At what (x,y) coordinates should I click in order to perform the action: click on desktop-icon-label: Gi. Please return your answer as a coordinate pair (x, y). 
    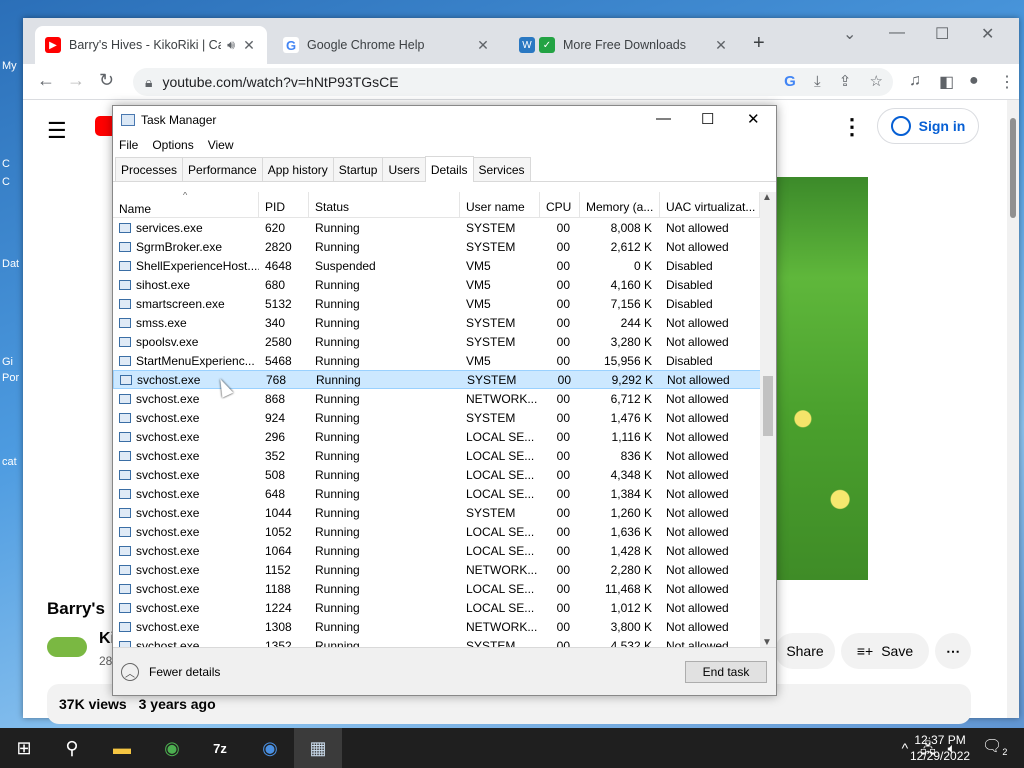
    Looking at the image, I should click on (7, 362).